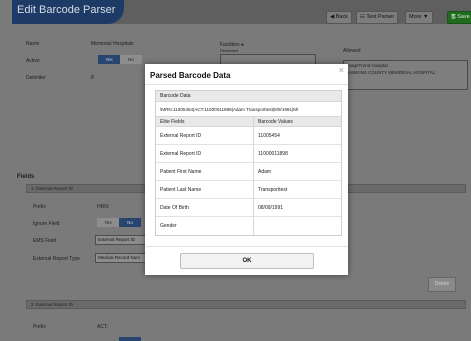  Describe the element at coordinates (103, 207) in the screenshot. I see `prefix-value: HRN:` at that location.